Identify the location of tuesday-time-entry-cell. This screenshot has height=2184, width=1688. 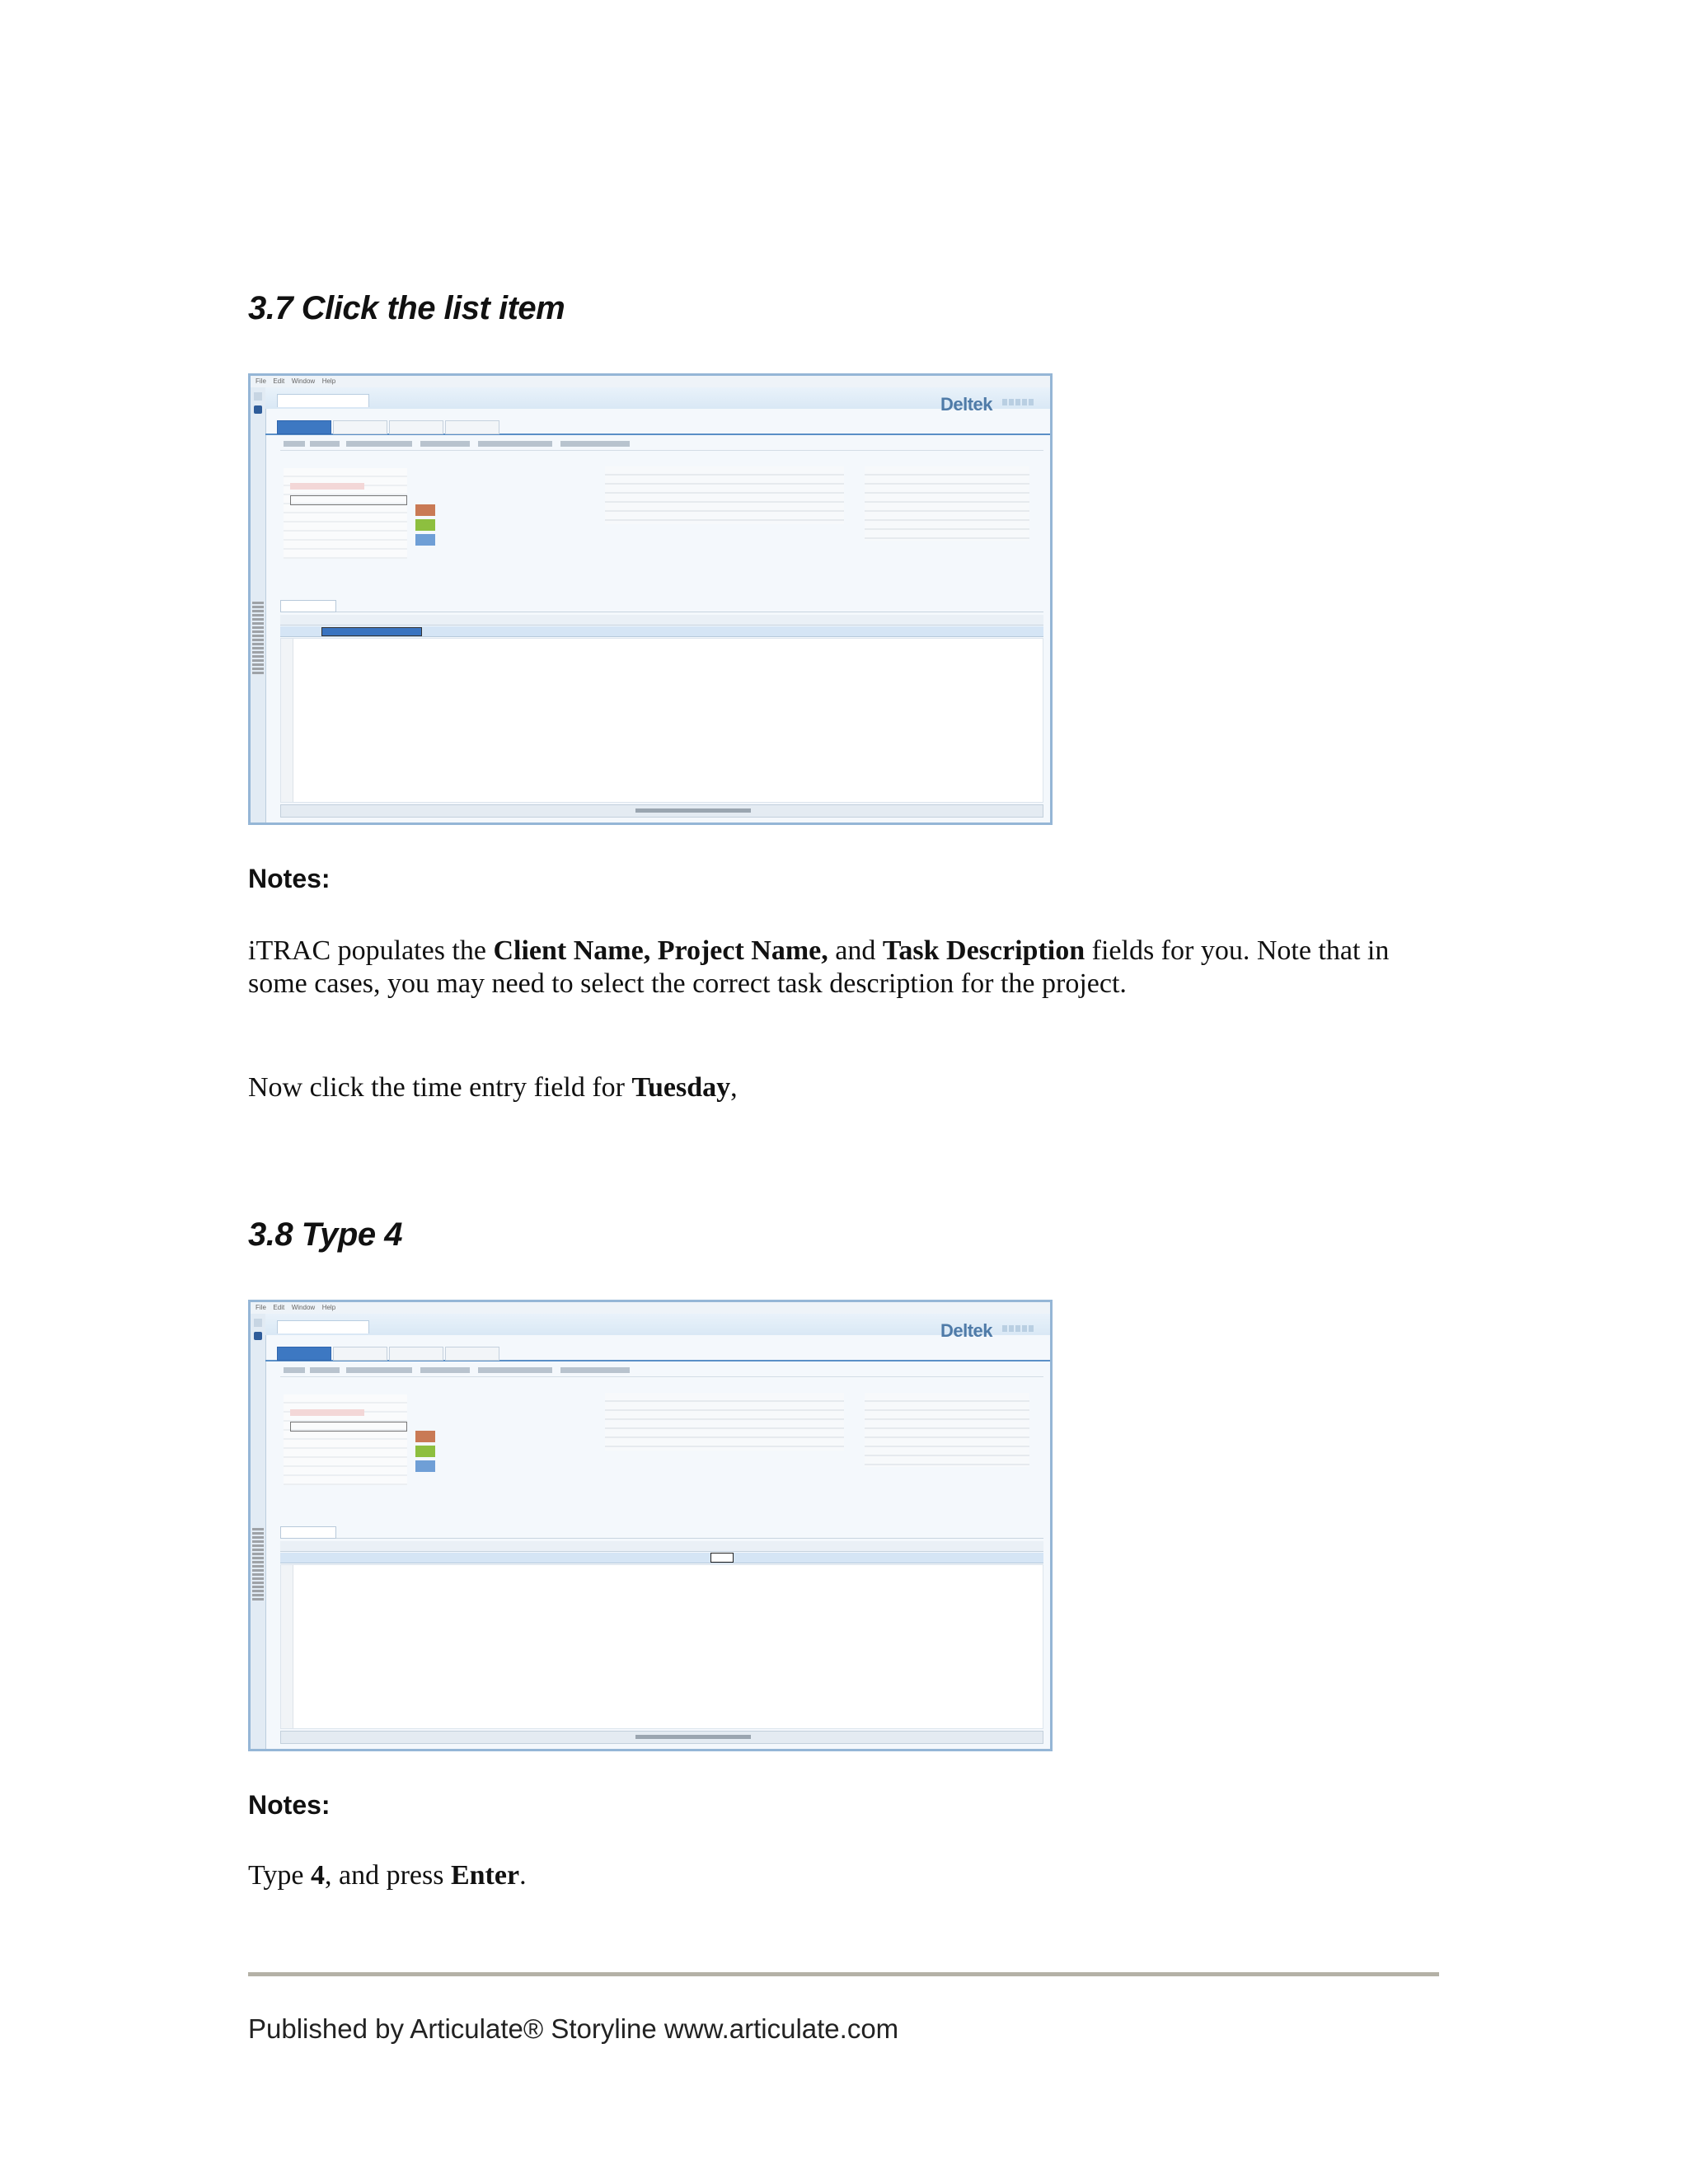
(722, 1558).